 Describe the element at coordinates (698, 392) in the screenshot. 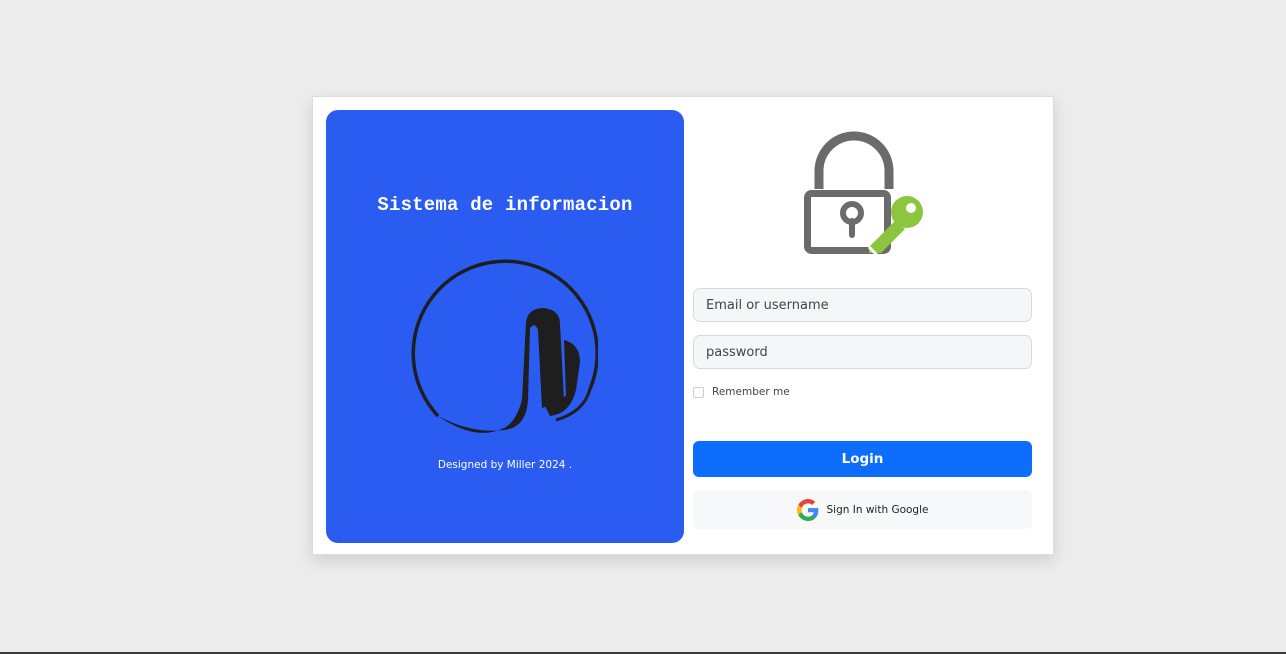

I see `remember-me-checkbox` at that location.